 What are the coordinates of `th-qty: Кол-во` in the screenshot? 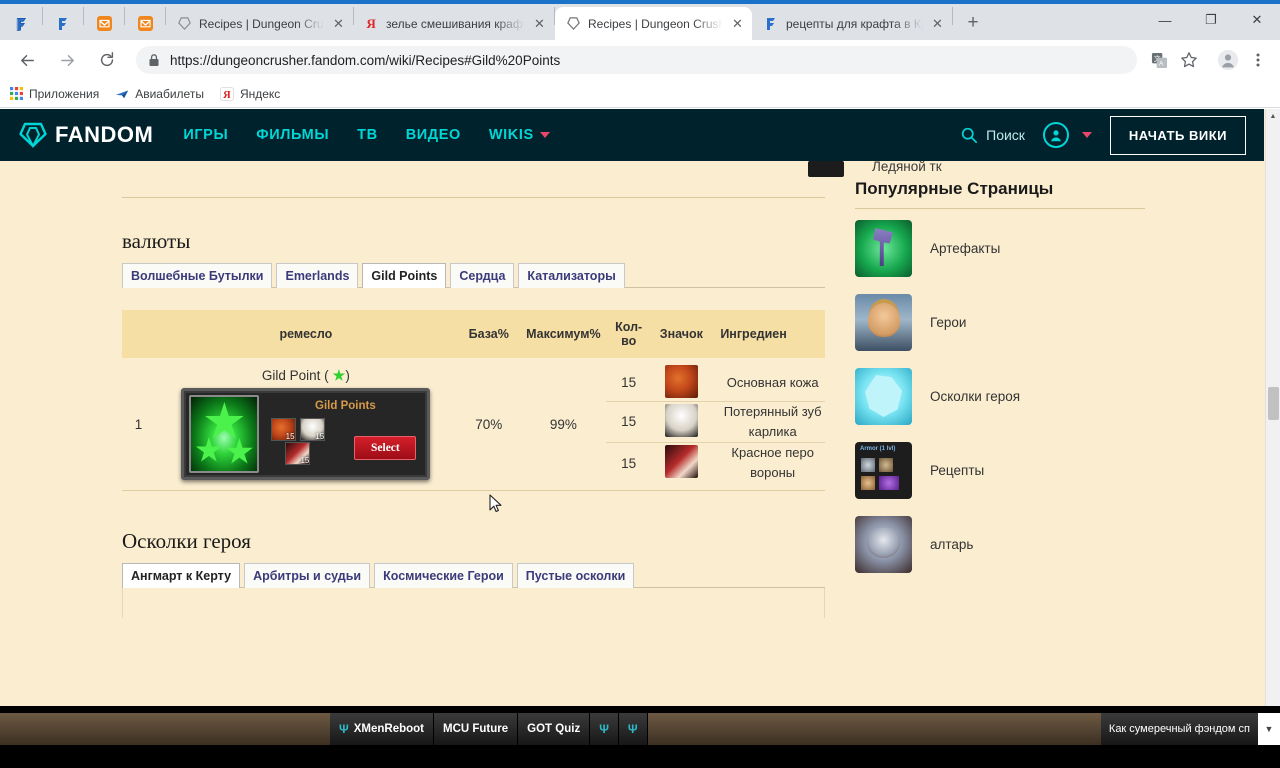 It's located at (629, 334).